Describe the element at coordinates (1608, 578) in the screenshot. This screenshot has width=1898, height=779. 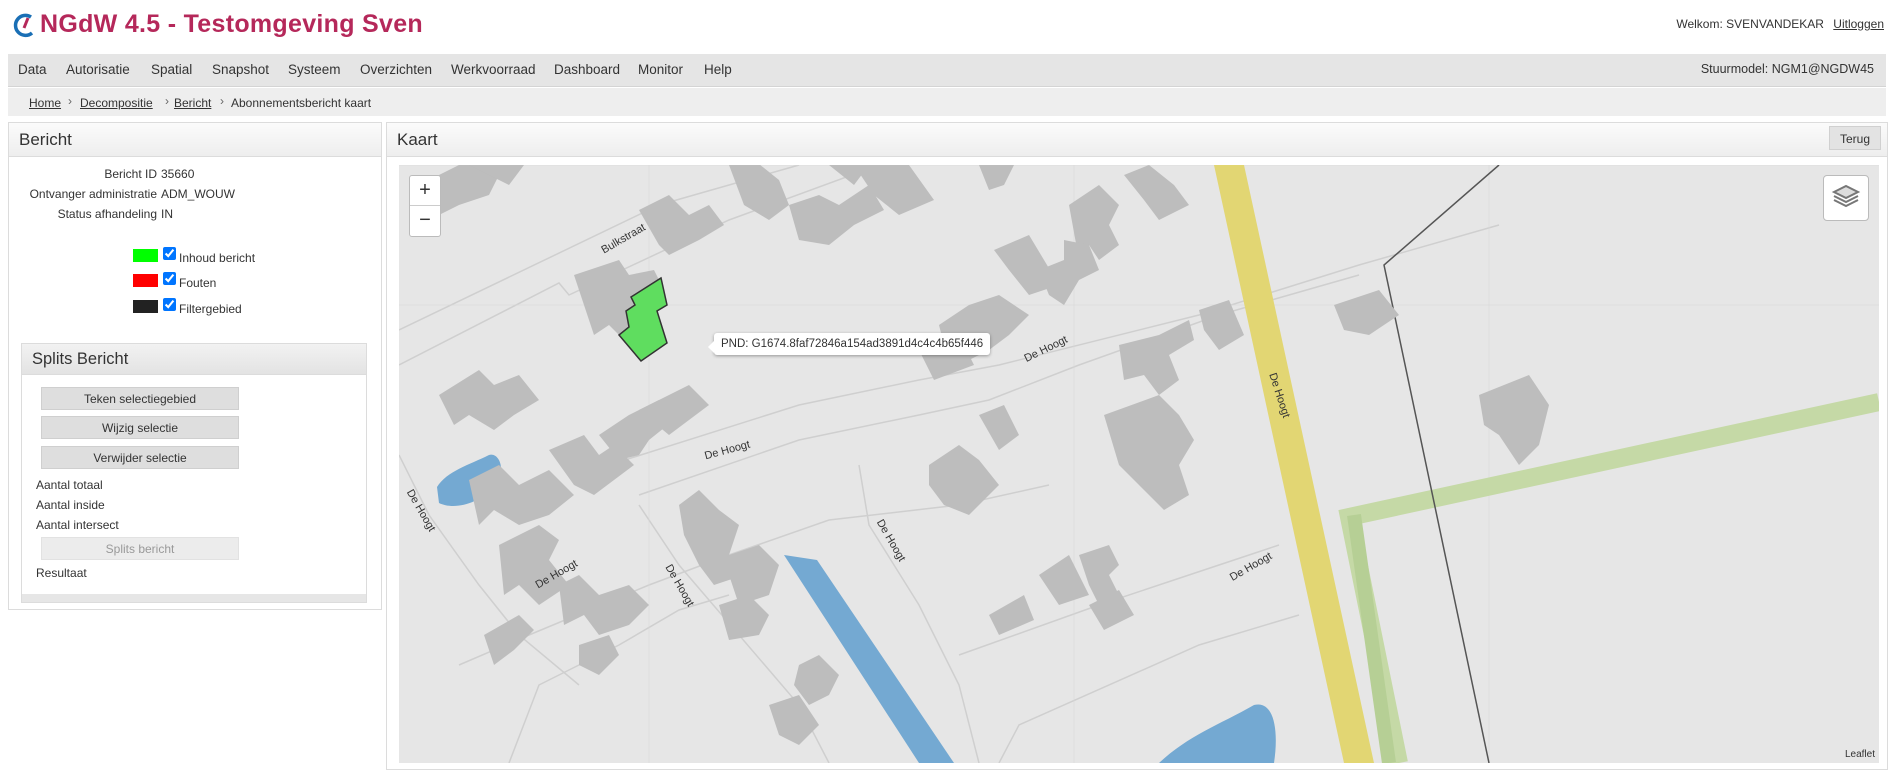
I see `cycle-path` at that location.